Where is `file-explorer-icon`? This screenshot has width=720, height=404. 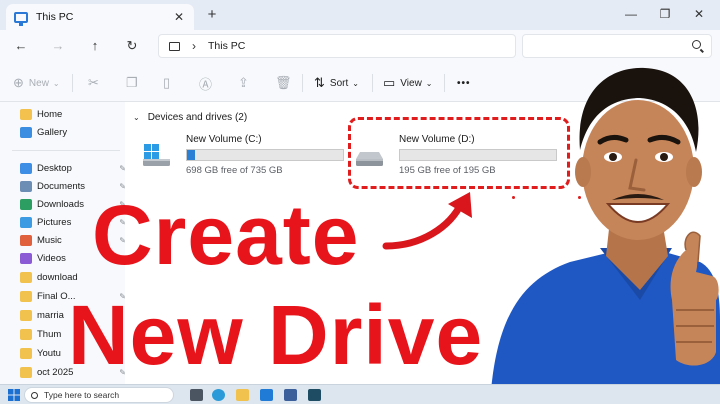
file-explorer-icon is located at coordinates (242, 395).